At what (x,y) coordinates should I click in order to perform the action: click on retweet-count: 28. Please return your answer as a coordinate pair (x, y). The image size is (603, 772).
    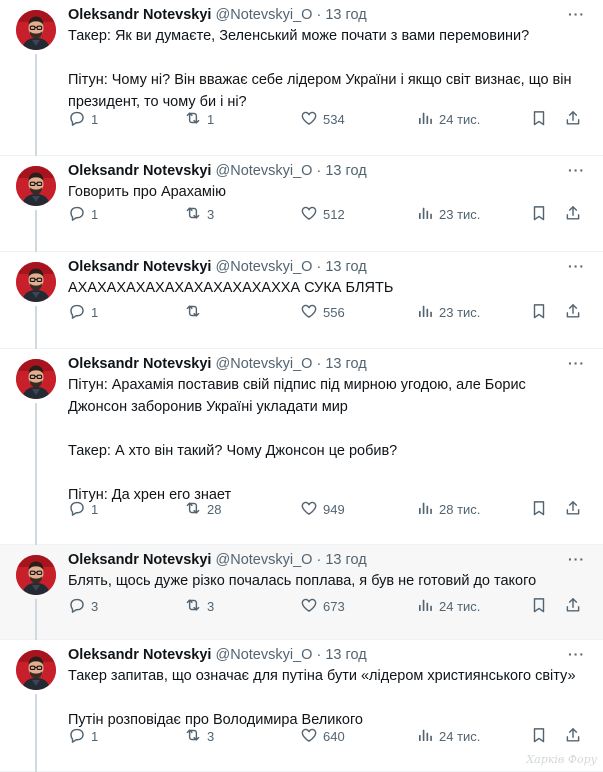
    Looking at the image, I should click on (214, 509).